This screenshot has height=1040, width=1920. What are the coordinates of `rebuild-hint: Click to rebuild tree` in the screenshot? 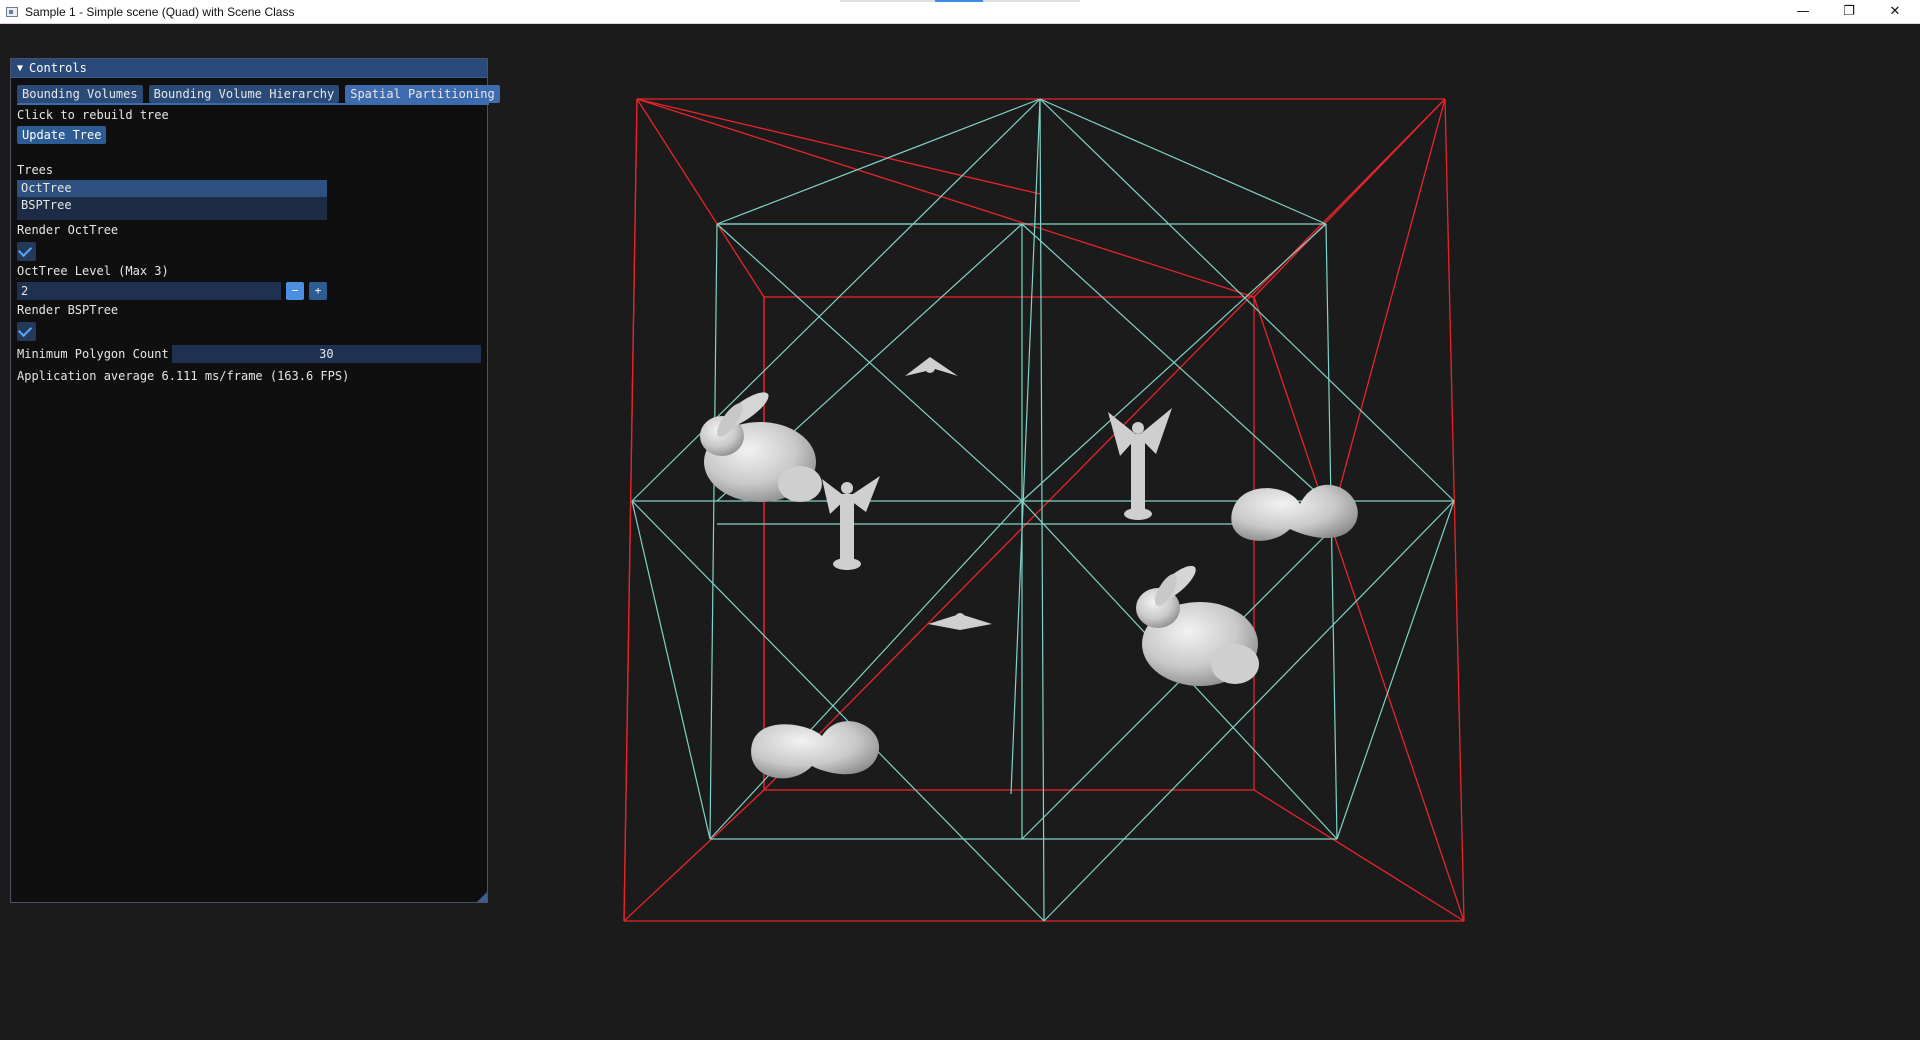 It's located at (93, 115).